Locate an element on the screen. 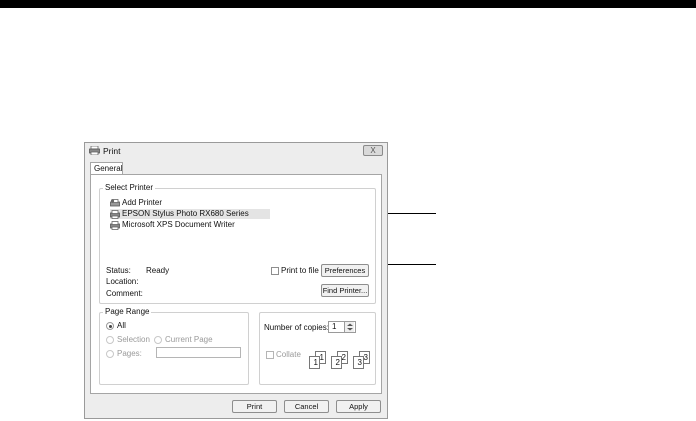 The image size is (696, 421). title-bar: Print X is located at coordinates (236, 151).